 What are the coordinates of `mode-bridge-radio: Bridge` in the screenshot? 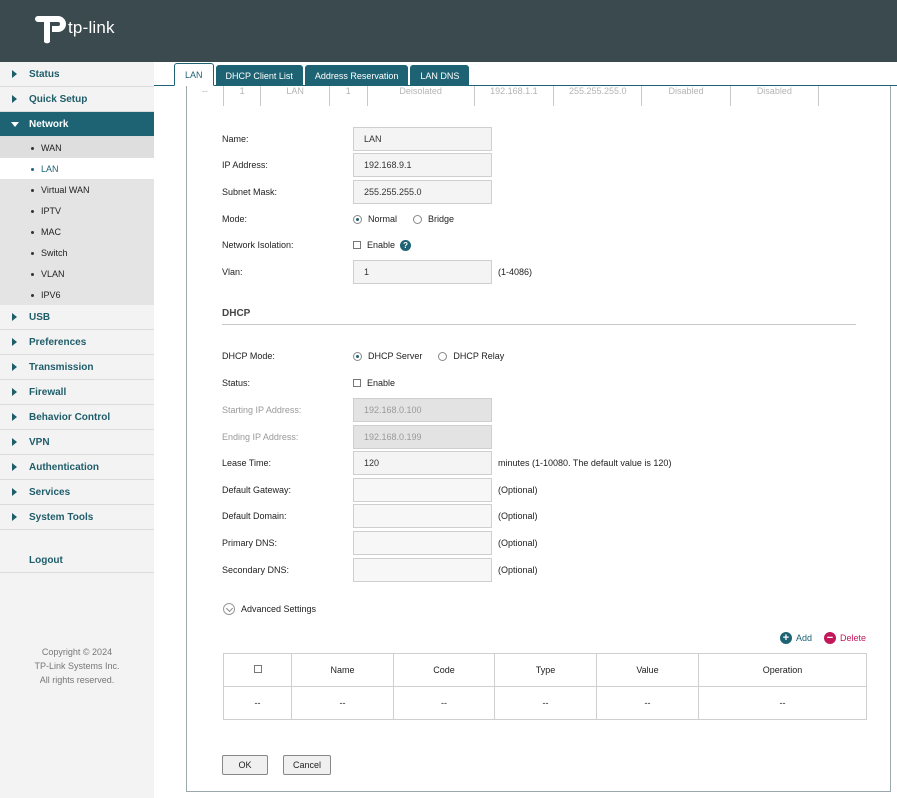 It's located at (433, 219).